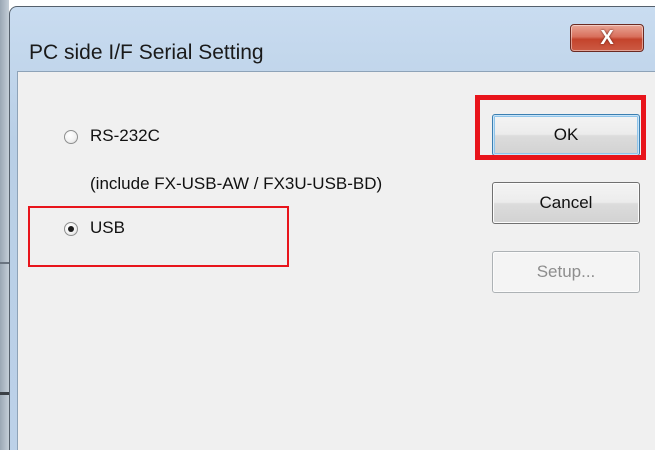  I want to click on usb-radio, so click(71, 229).